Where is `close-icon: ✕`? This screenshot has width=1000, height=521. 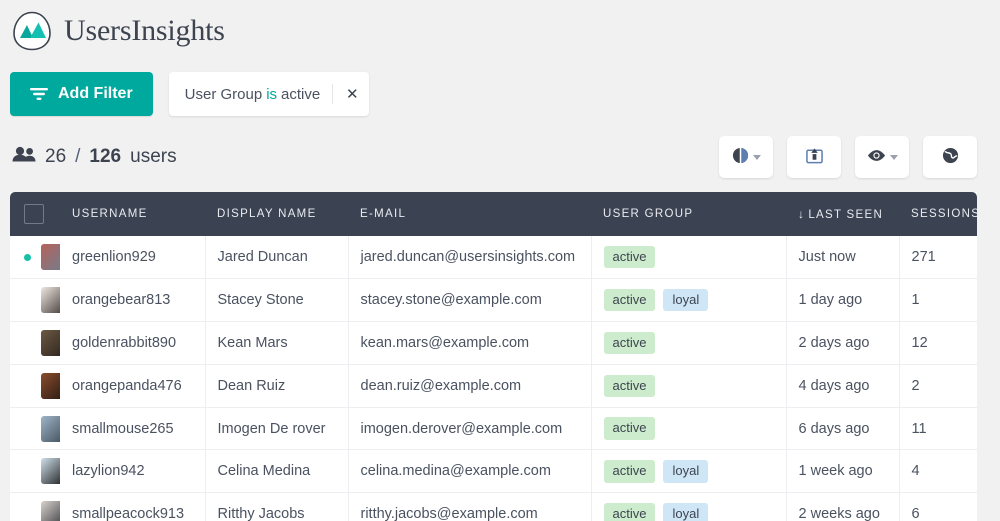
close-icon: ✕ is located at coordinates (352, 94).